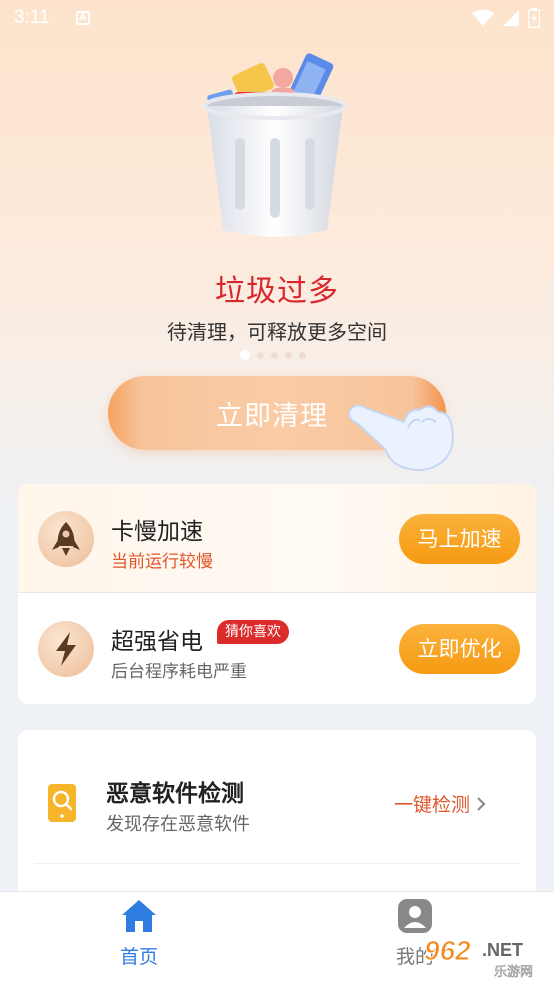 The width and height of the screenshot is (554, 984). Describe the element at coordinates (513, 972) in the screenshot. I see `svg-text: 乐游网` at that location.